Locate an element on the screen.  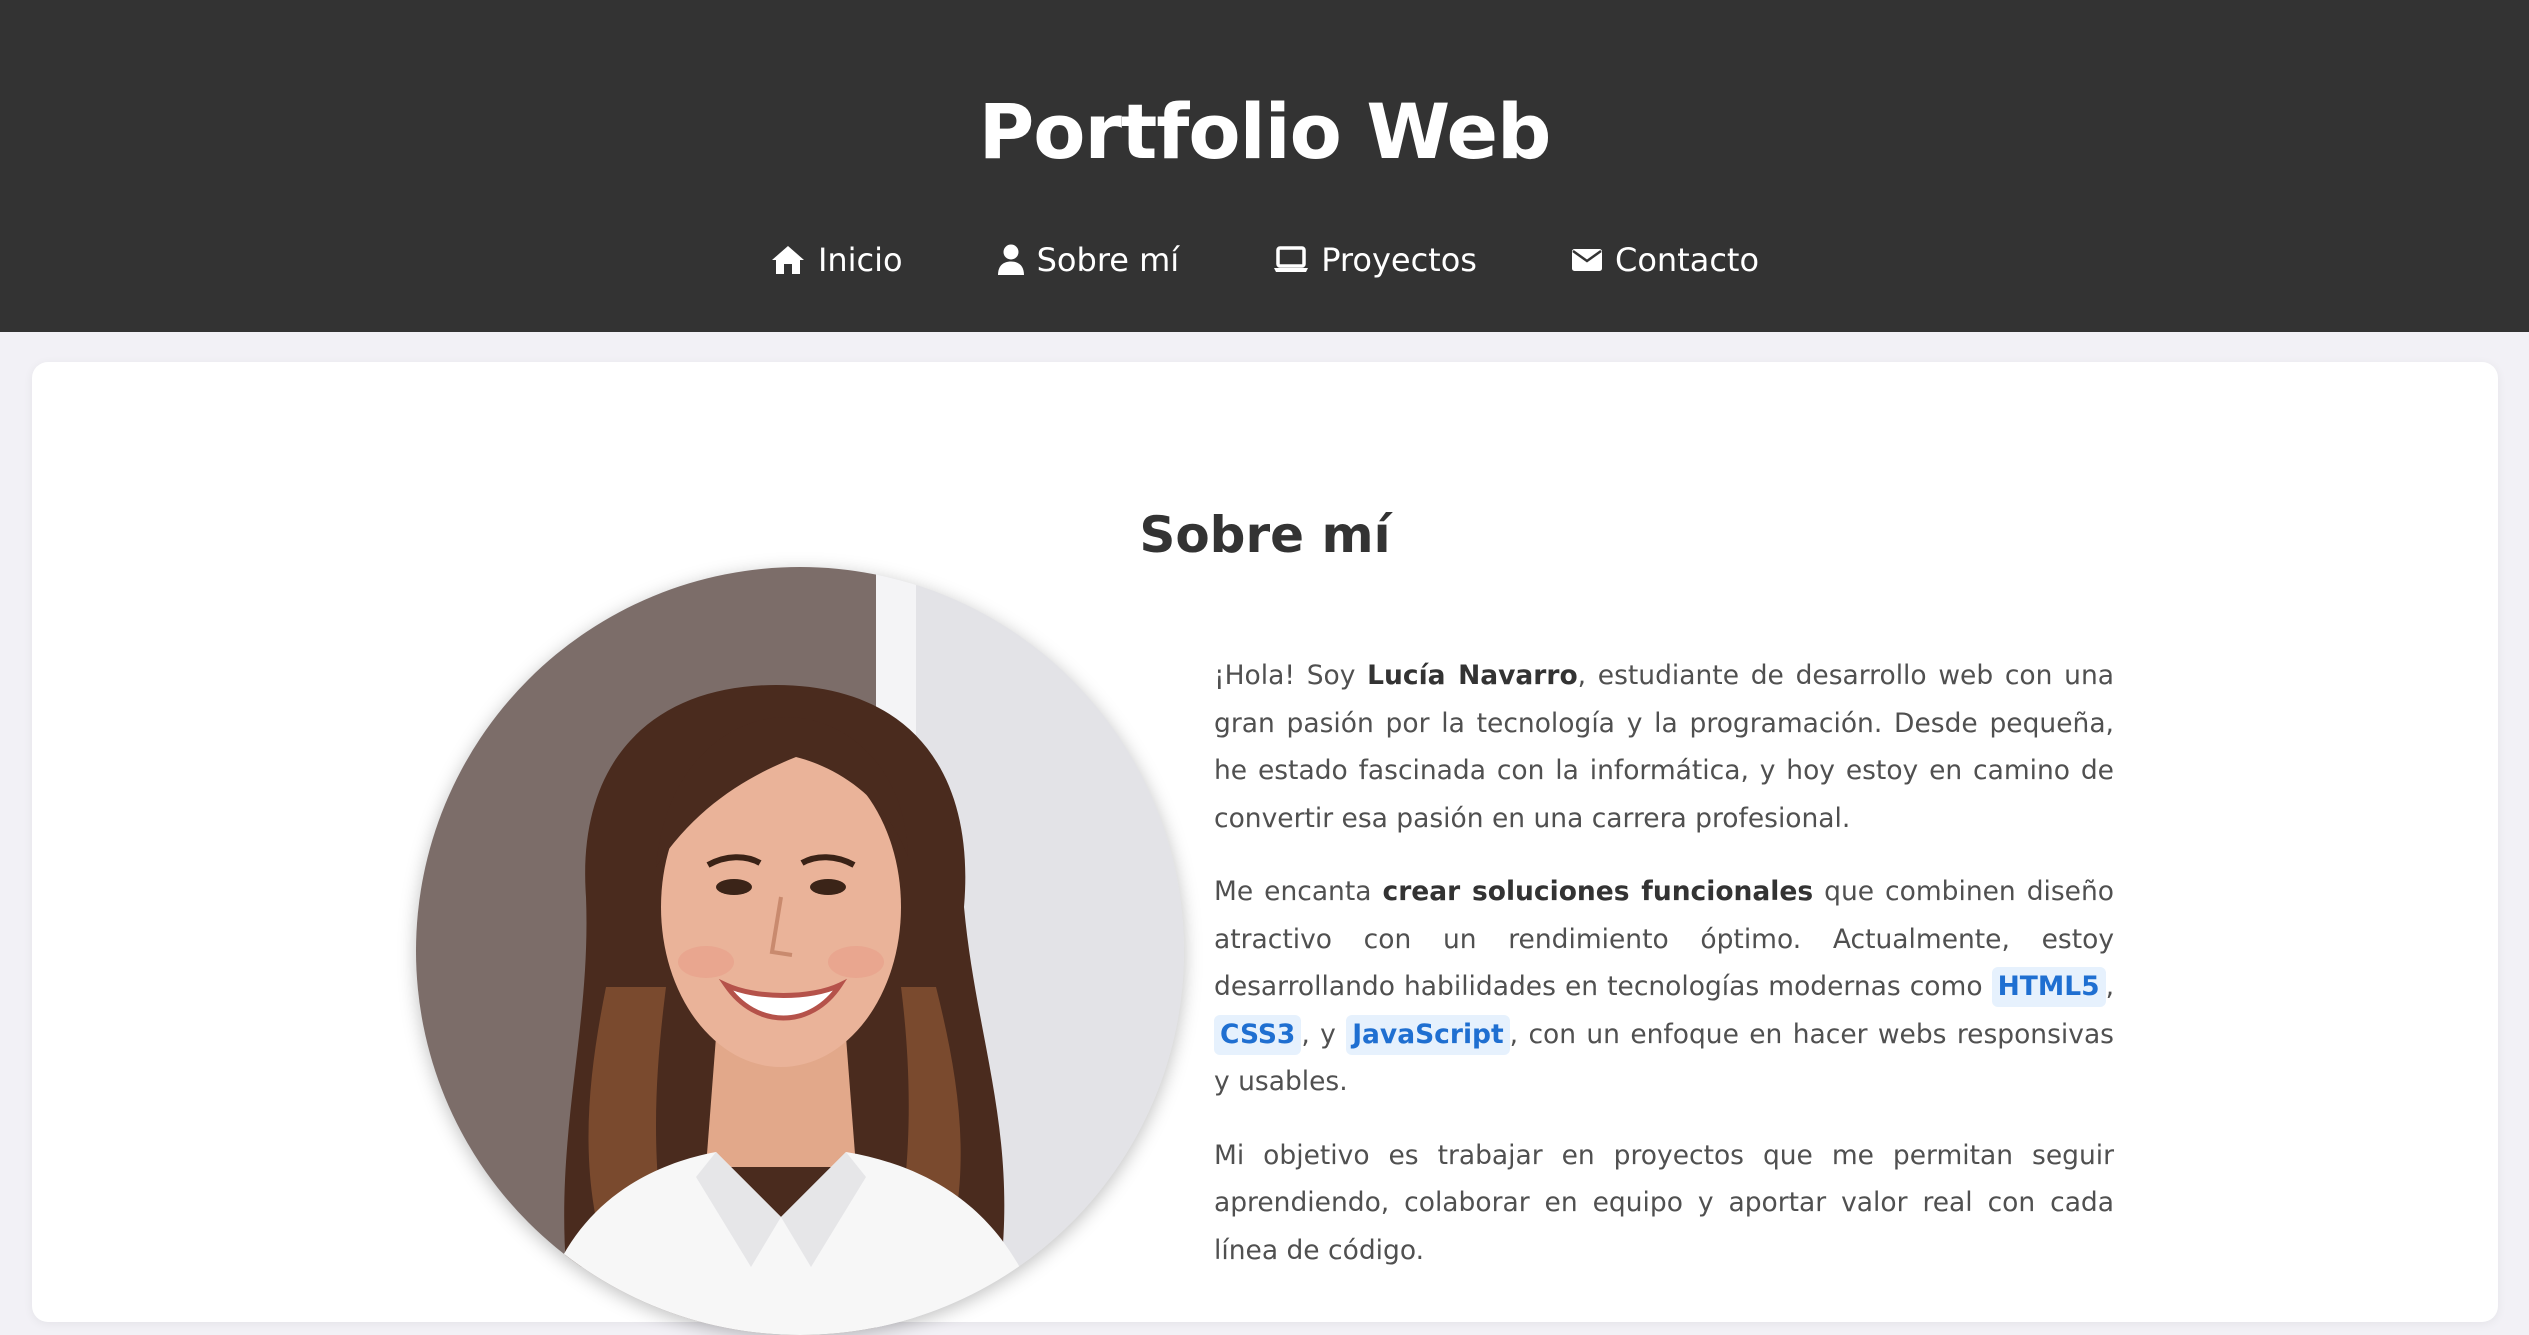
nav-label: Contacto is located at coordinates (1687, 260).